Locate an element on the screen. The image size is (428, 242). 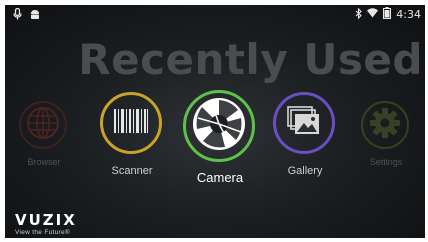
aperture-icon is located at coordinates (219, 126).